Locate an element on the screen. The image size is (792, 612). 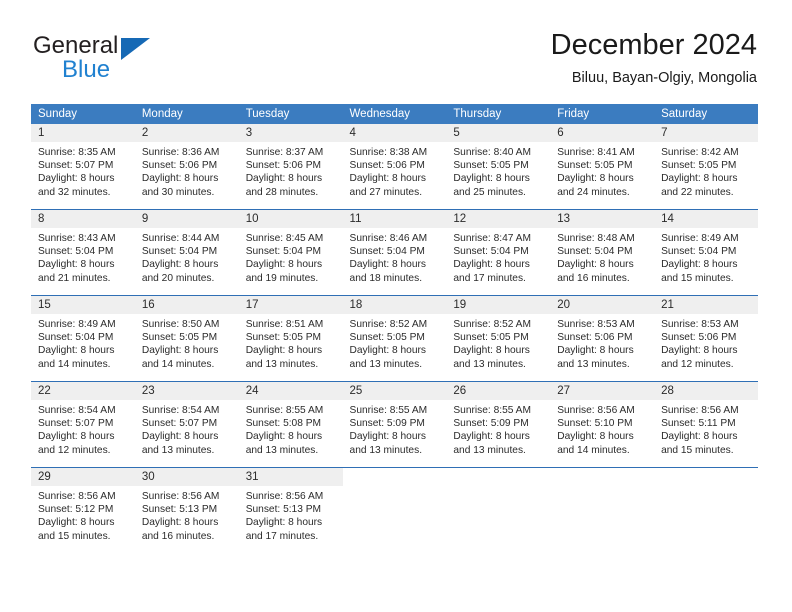
day-number: 14 is located at coordinates (706, 219).